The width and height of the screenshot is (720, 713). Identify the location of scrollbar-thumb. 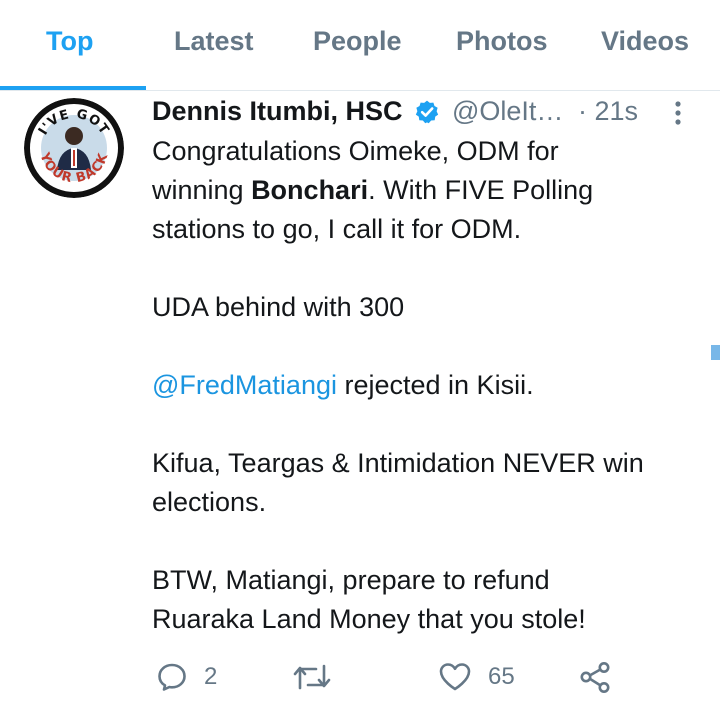
(715, 352).